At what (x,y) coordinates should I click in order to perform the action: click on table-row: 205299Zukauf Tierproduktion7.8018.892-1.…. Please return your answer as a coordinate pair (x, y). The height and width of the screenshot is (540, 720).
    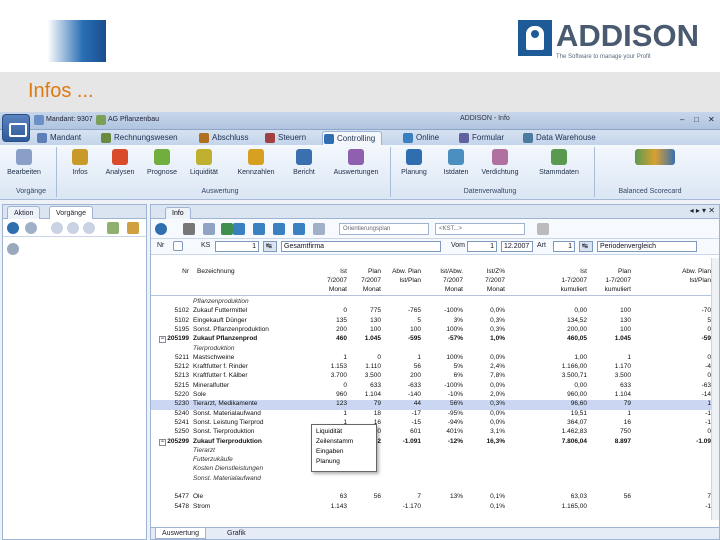
    Looking at the image, I should click on (435, 442).